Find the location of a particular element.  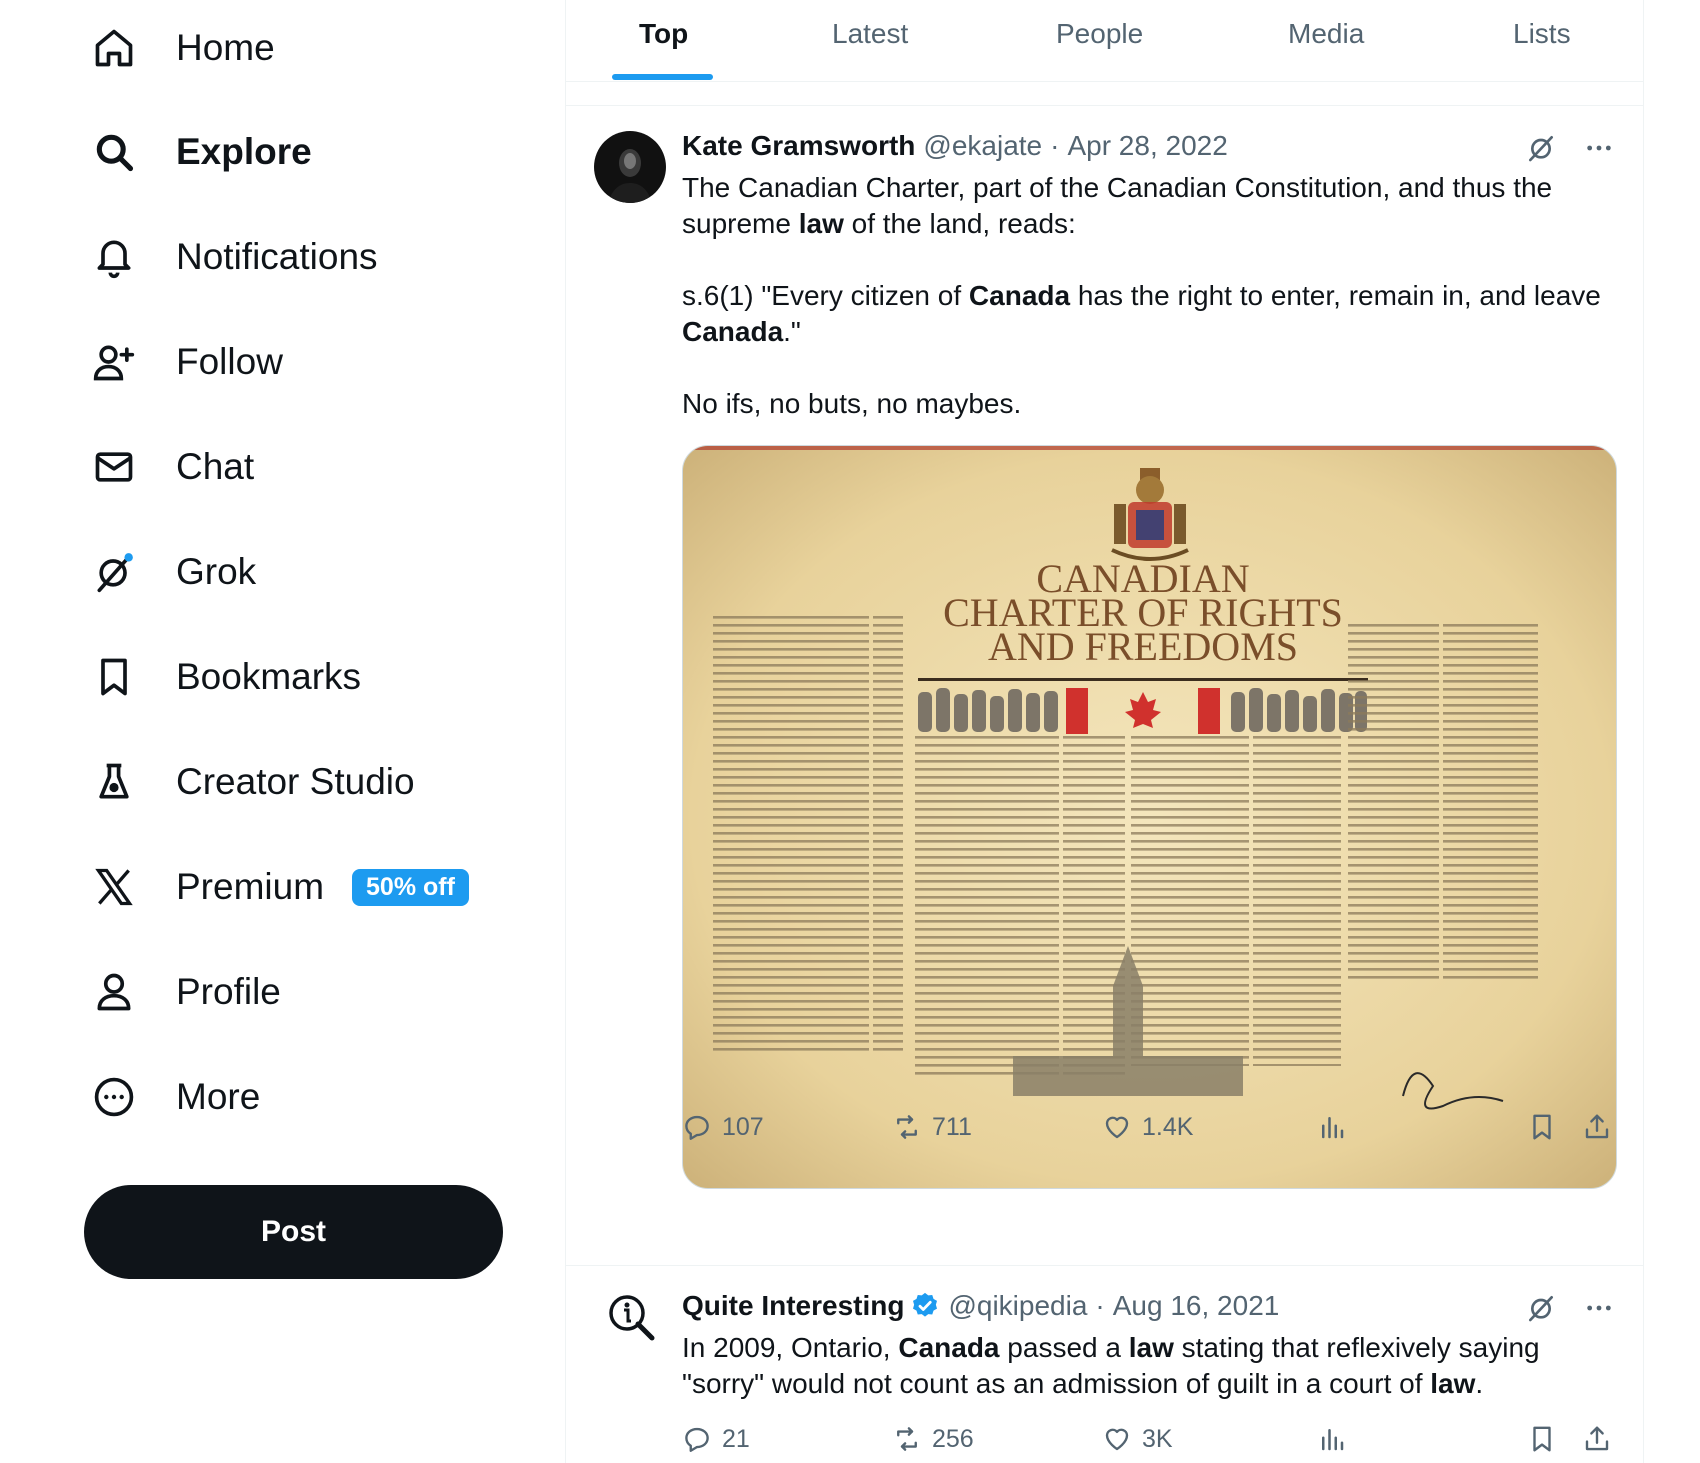

sidebar-item-premium: Premium 50% off is located at coordinates (282, 887).